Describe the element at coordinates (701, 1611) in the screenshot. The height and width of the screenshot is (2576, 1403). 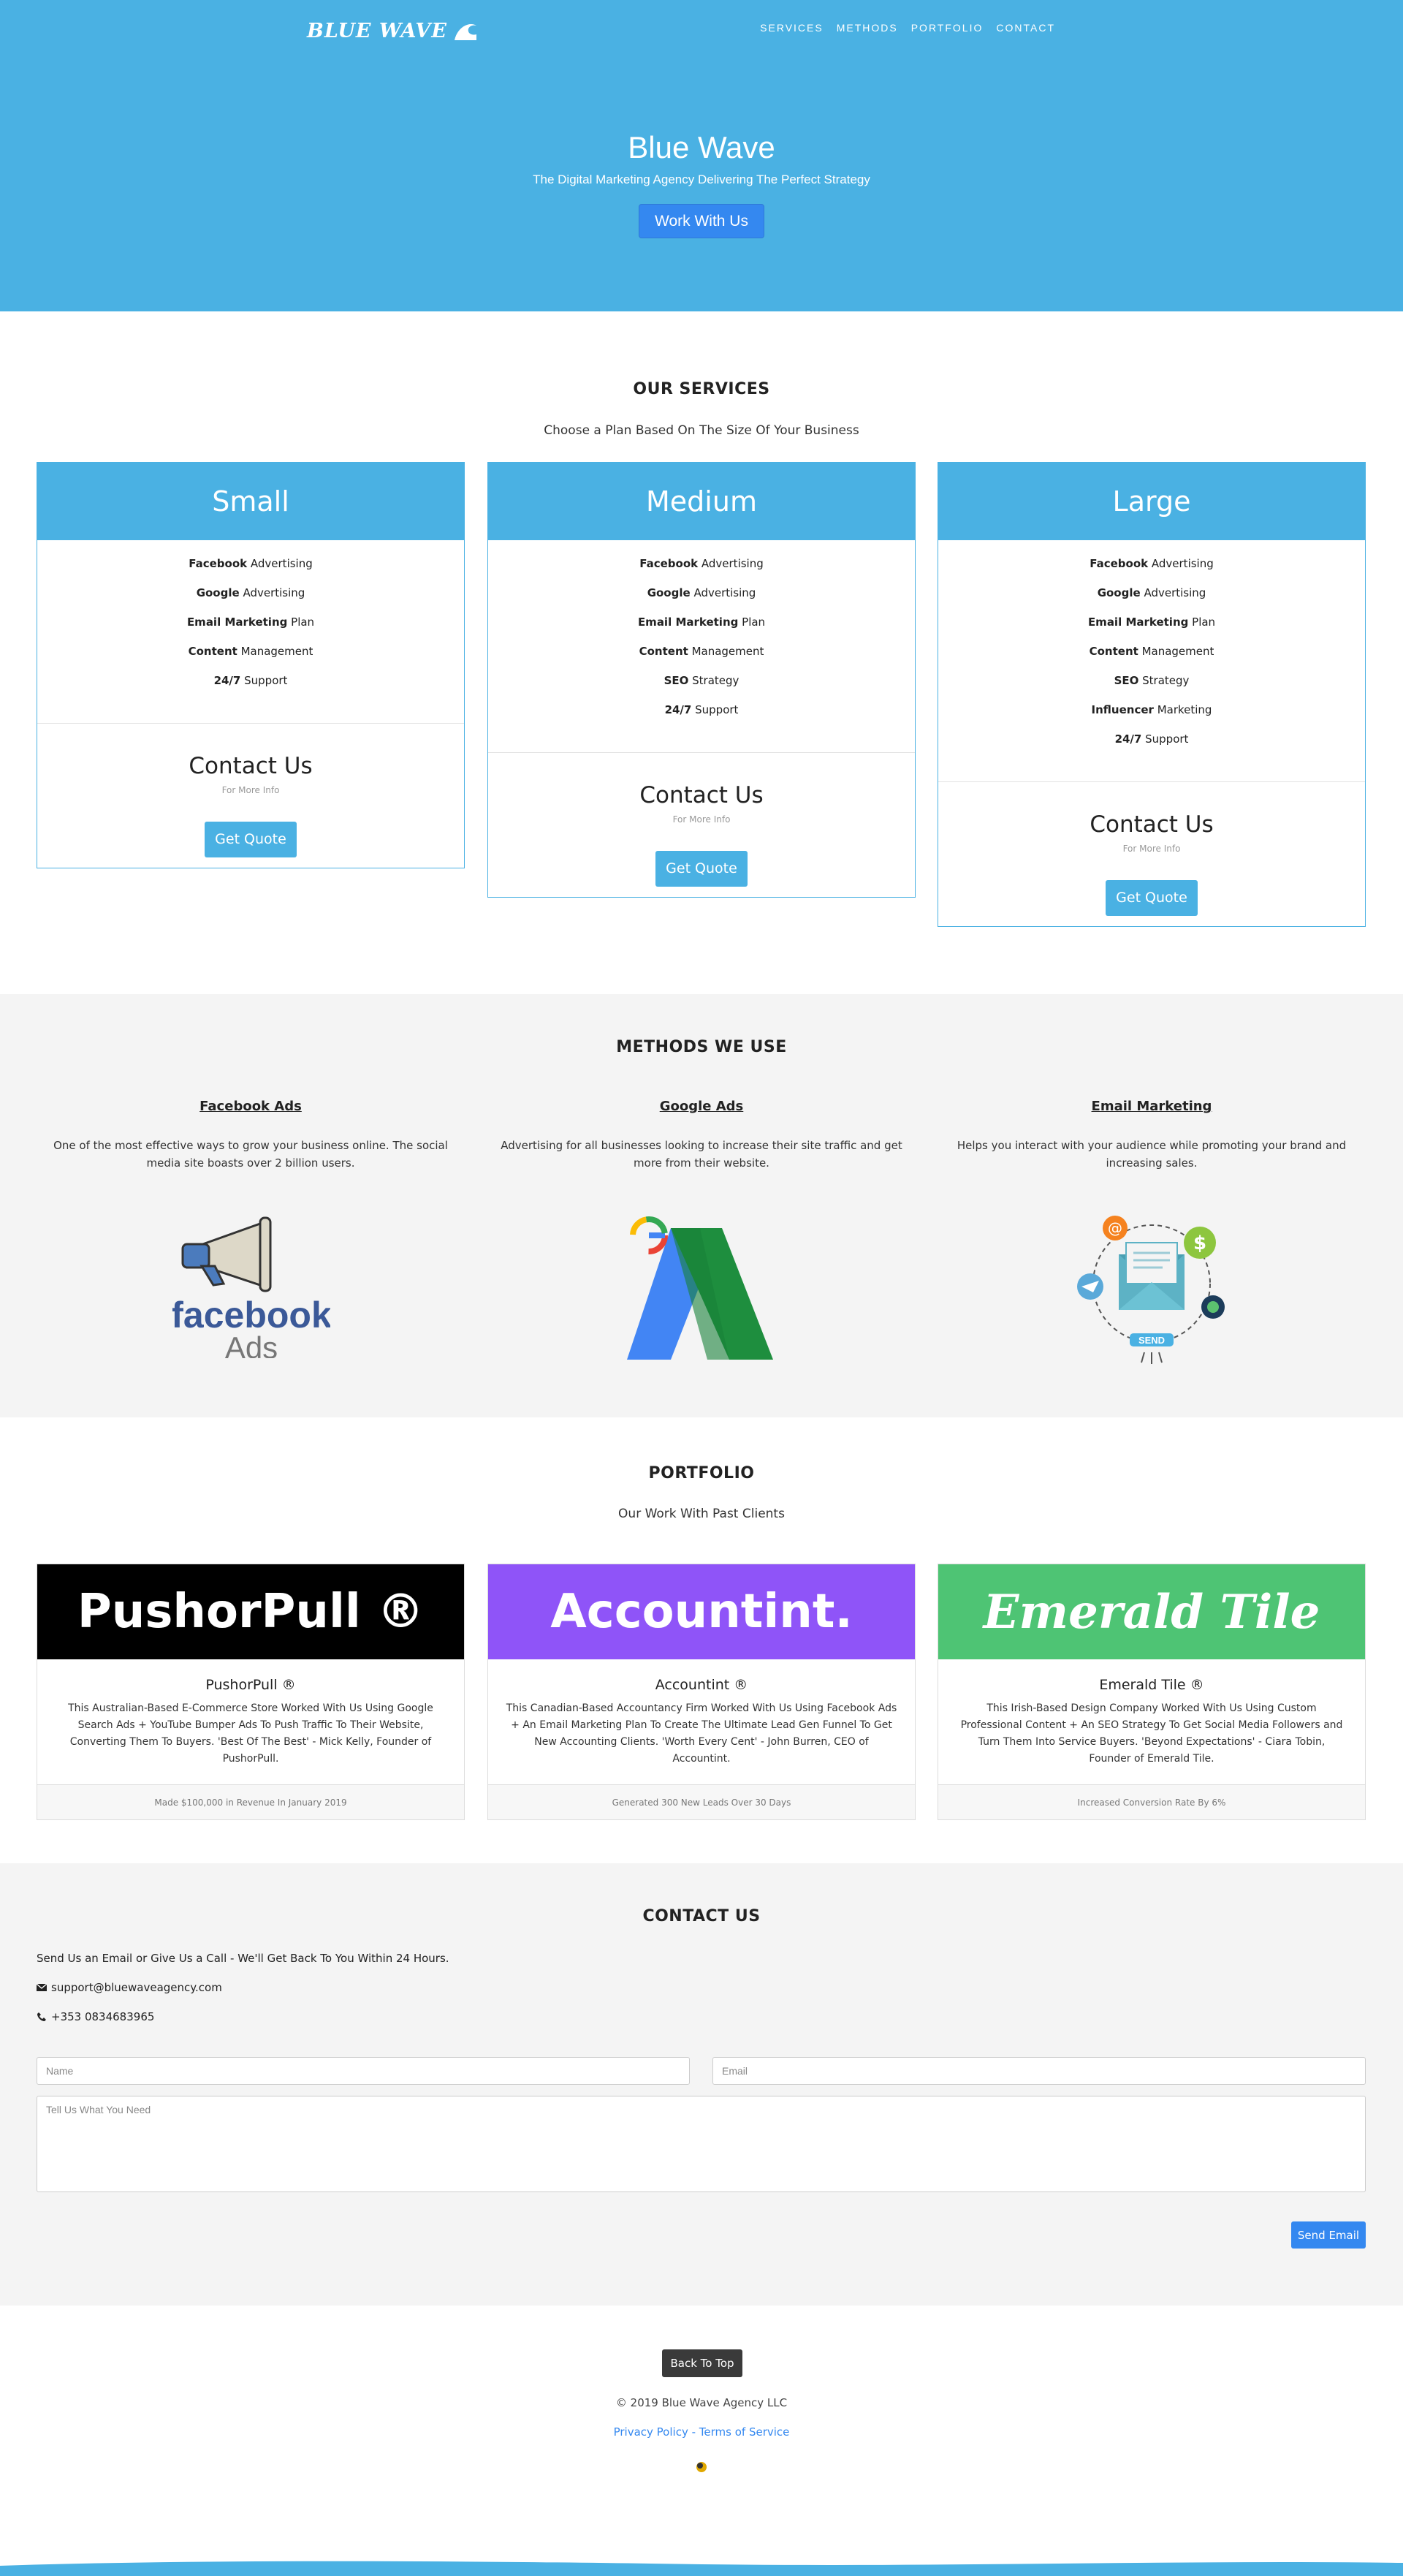
I see `portfolio-banner: Accountint.` at that location.